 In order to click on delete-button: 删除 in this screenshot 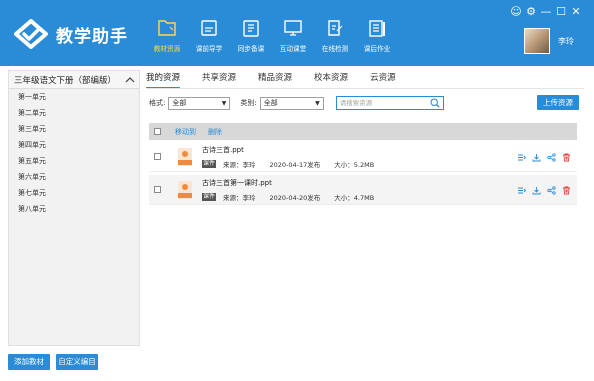, I will do `click(215, 132)`.